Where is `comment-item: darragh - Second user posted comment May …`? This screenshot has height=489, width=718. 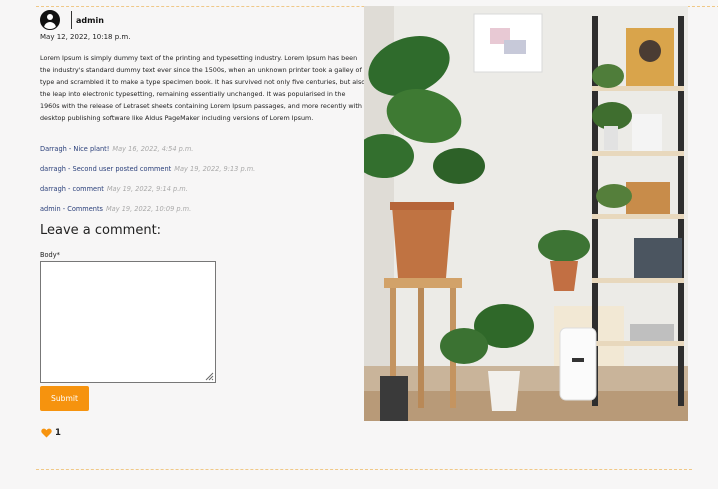
comment-item: darragh - Second user posted comment May … is located at coordinates (147, 169).